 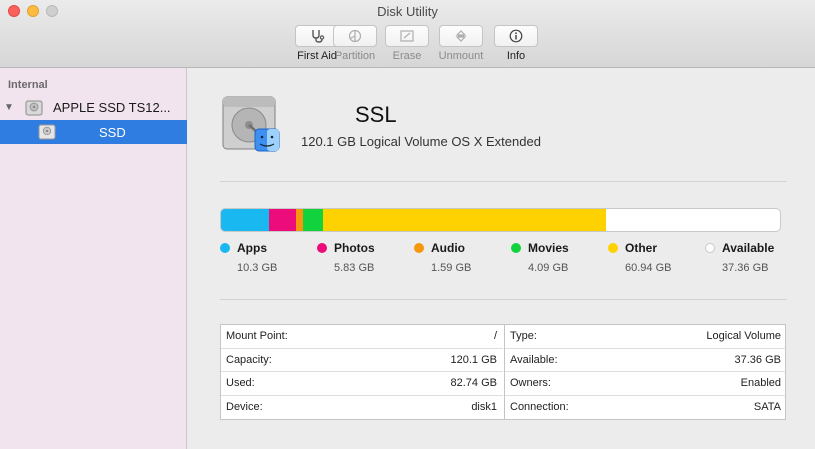 I want to click on legend-value: 10.3 GB, so click(x=257, y=268).